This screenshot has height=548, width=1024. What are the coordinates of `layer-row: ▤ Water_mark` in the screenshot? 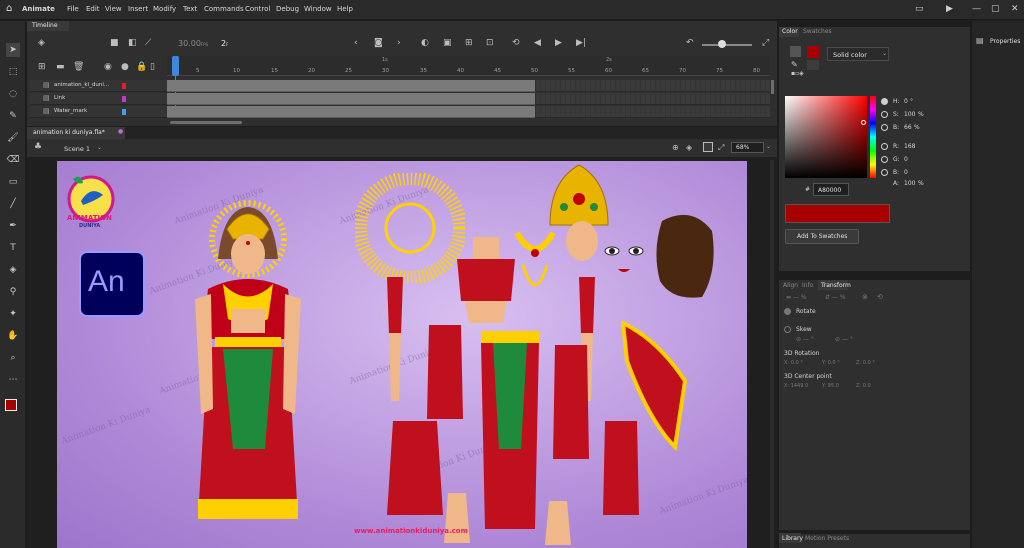 It's located at (98, 112).